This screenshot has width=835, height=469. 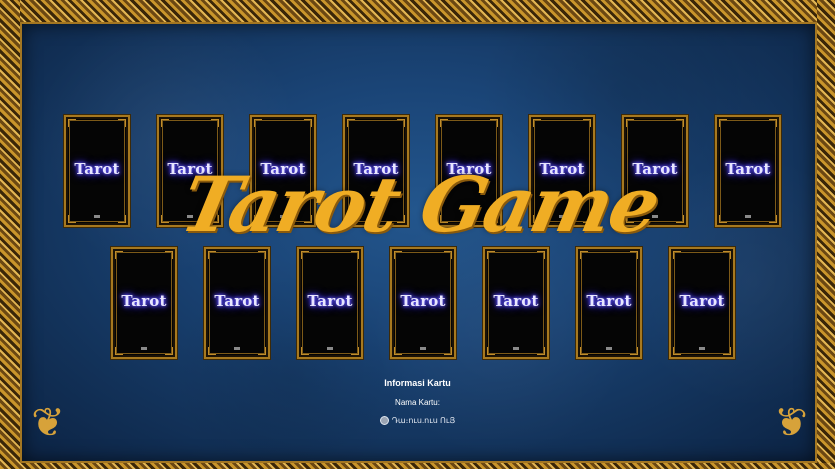 I want to click on ornate-border-left, so click(x=10, y=234).